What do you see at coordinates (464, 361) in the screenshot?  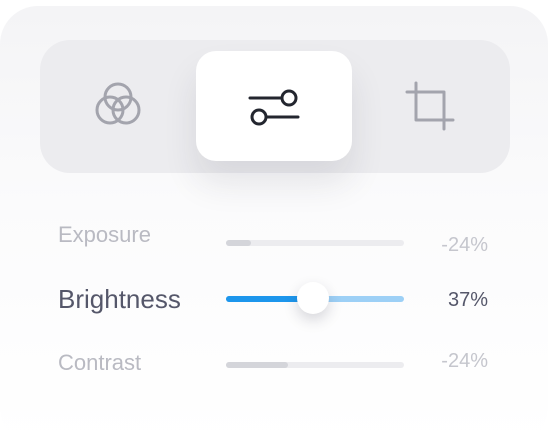 I see `contrast-value: -24%` at bounding box center [464, 361].